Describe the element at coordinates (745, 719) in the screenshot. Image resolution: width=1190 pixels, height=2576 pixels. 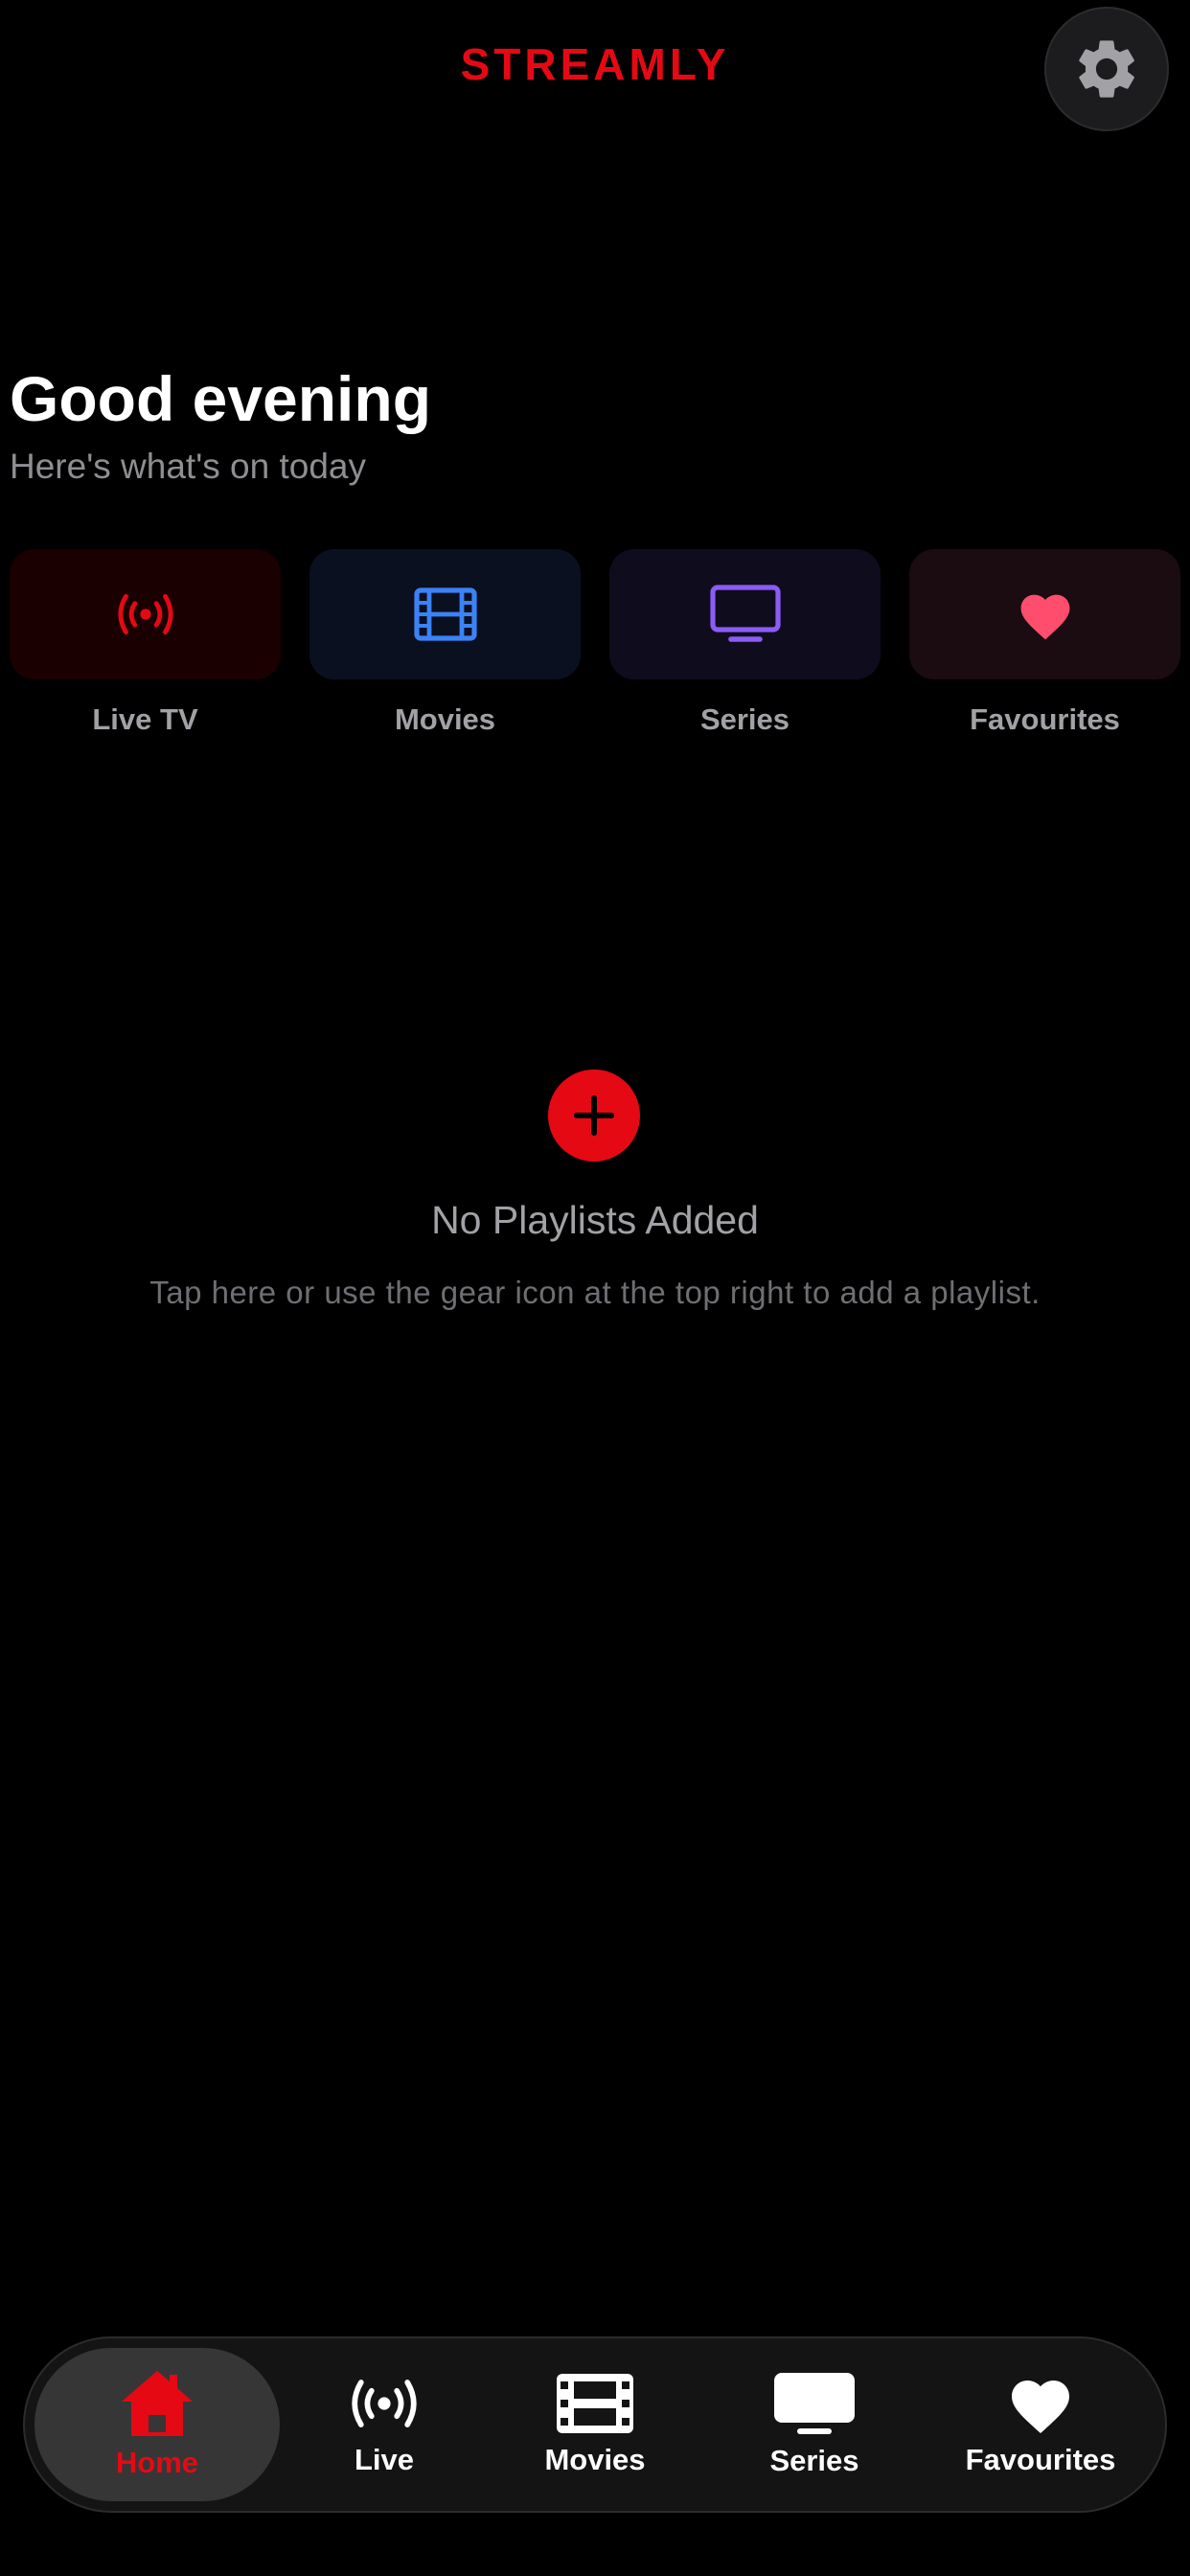
I see `category-label-series: Series` at that location.